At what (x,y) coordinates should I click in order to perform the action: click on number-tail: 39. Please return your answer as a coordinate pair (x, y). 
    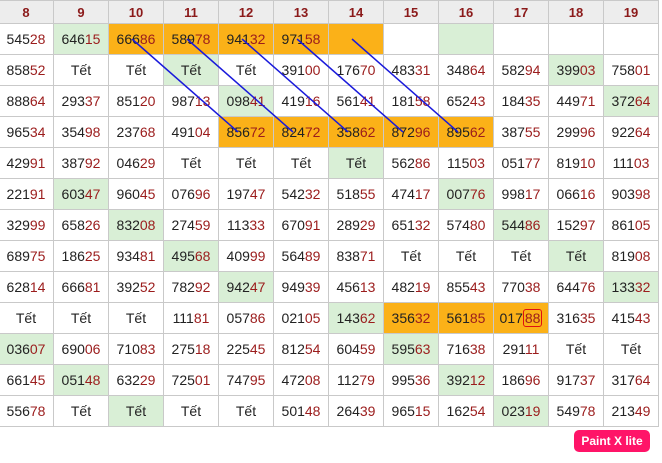
    Looking at the image, I should click on (312, 287).